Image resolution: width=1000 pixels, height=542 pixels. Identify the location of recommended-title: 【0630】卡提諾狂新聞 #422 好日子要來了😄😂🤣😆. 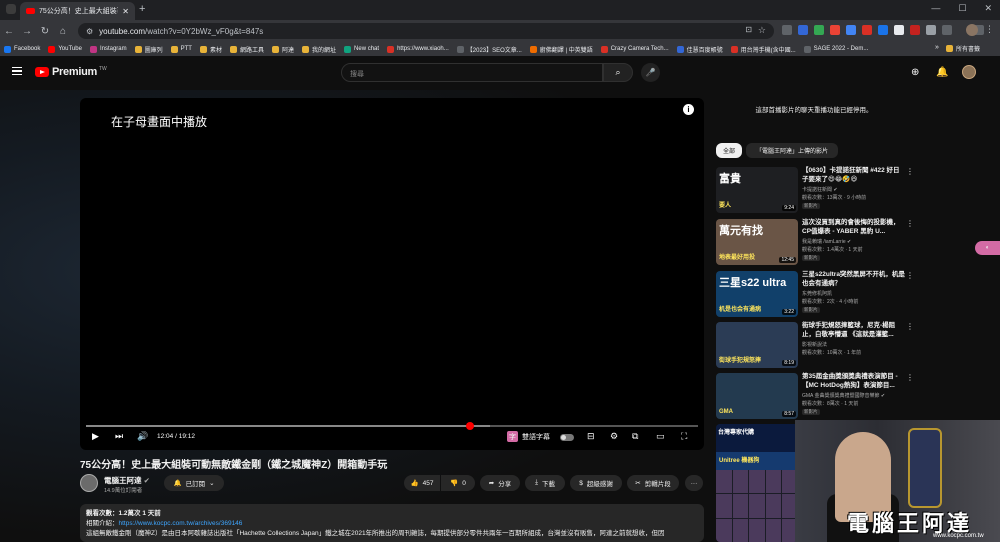
(854, 175).